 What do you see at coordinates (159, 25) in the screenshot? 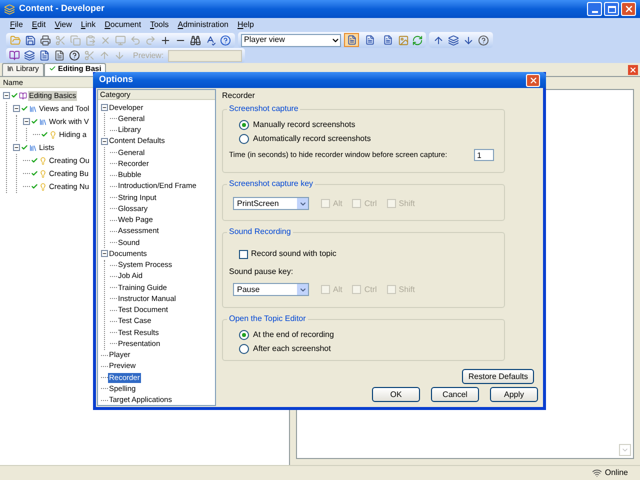
I see `menu-item: Tools` at bounding box center [159, 25].